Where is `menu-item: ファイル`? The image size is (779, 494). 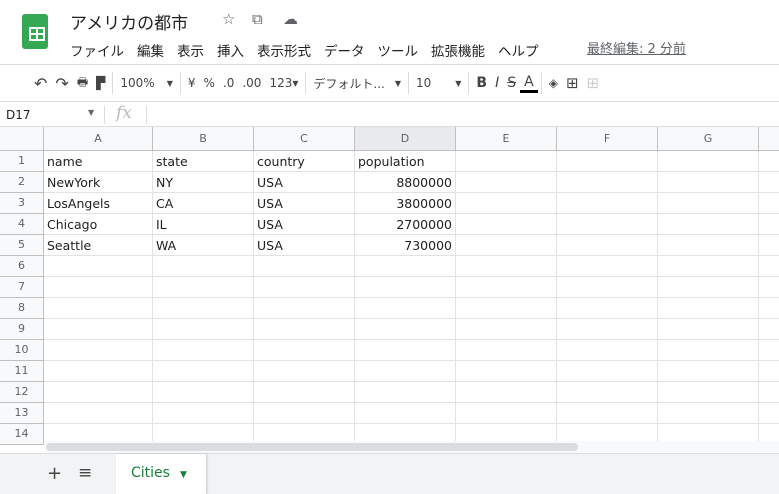 menu-item: ファイル is located at coordinates (97, 50).